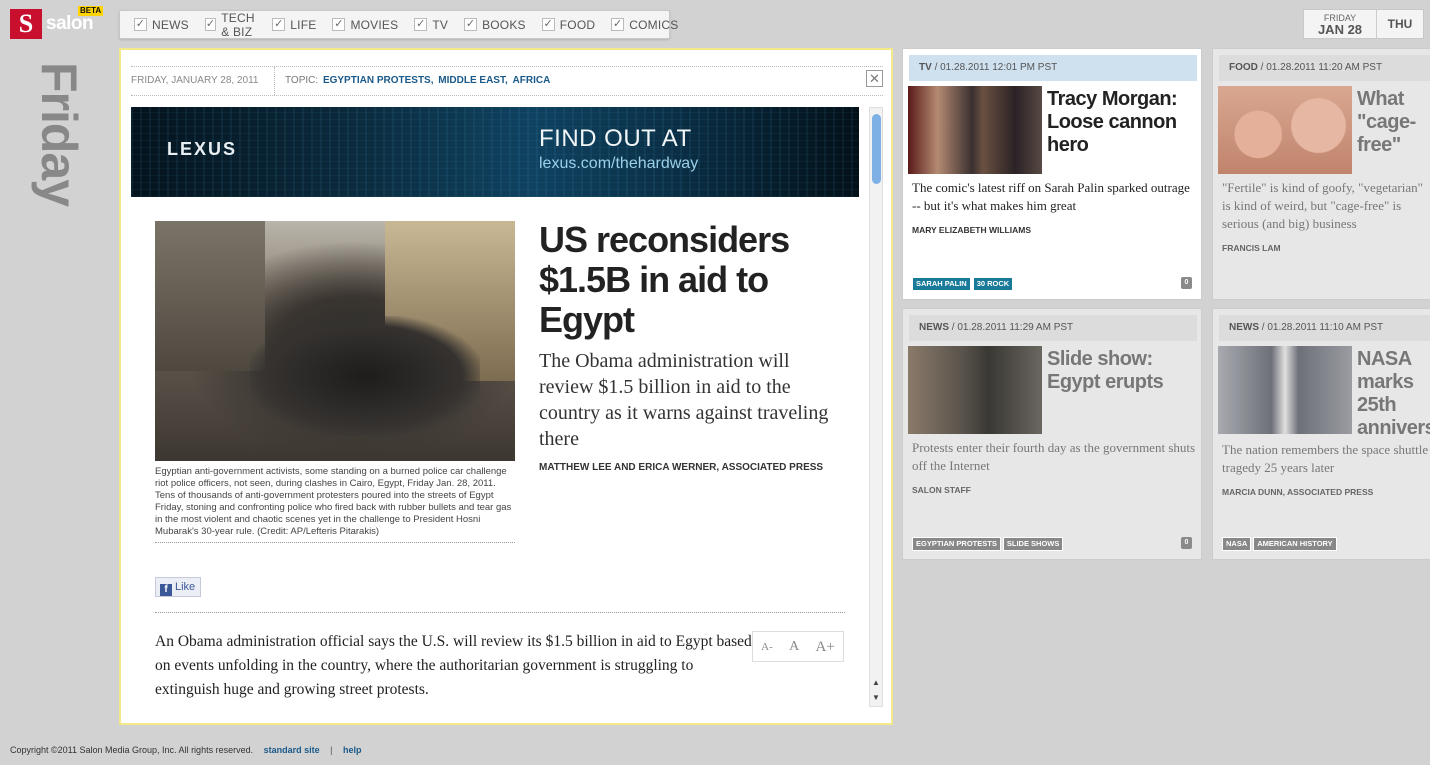 The width and height of the screenshot is (1430, 765). I want to click on filter-label: TECH & BIZ, so click(238, 24).